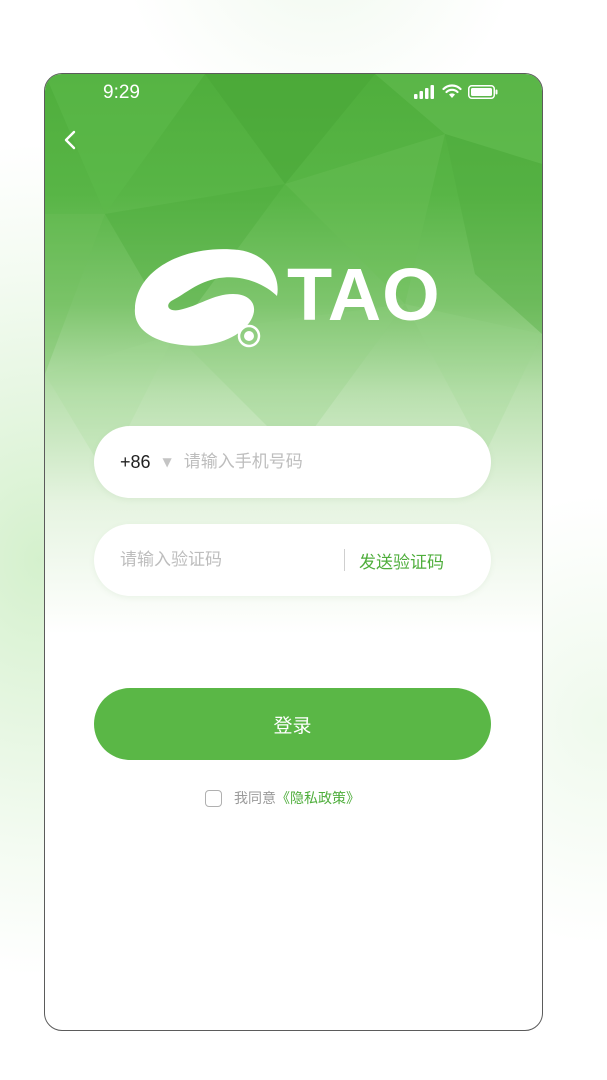  Describe the element at coordinates (313, 462) in the screenshot. I see `phone-input` at that location.